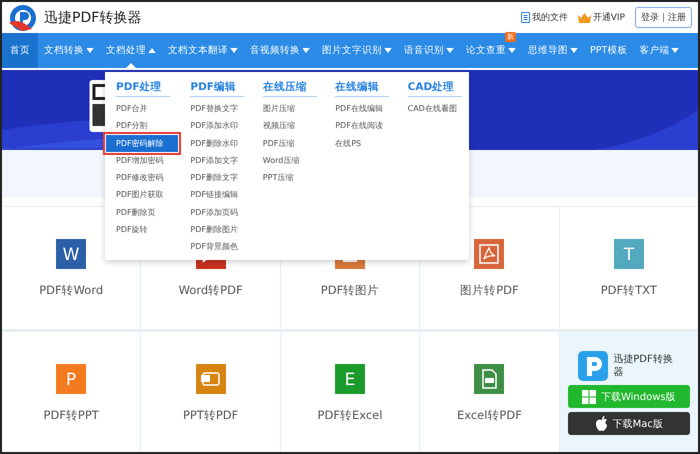  What do you see at coordinates (429, 50) in the screenshot?
I see `nav-item: 语音识别` at bounding box center [429, 50].